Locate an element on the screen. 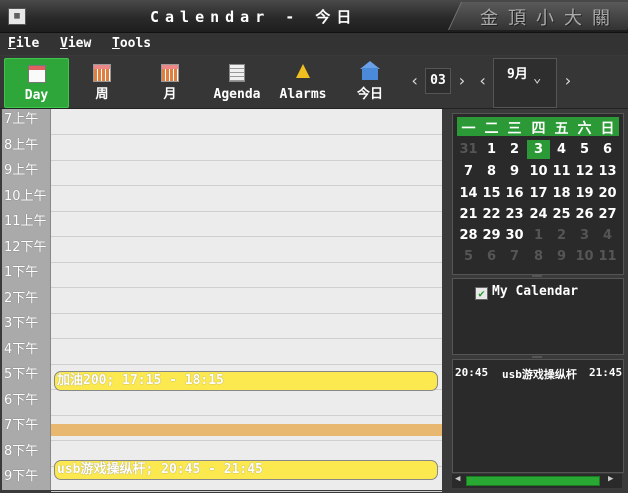 The height and width of the screenshot is (493, 628). mini-calendar-day: 31 is located at coordinates (468, 149).